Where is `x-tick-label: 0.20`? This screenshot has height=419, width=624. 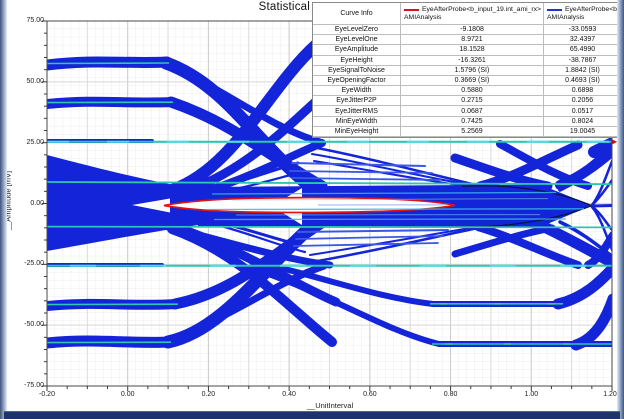
x-tick-label: 0.20 is located at coordinates (208, 394).